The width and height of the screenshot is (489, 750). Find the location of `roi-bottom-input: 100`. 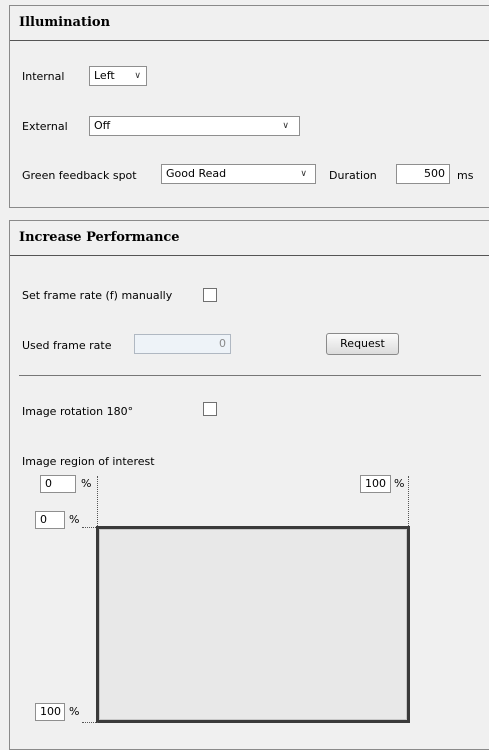

roi-bottom-input: 100 is located at coordinates (50, 712).